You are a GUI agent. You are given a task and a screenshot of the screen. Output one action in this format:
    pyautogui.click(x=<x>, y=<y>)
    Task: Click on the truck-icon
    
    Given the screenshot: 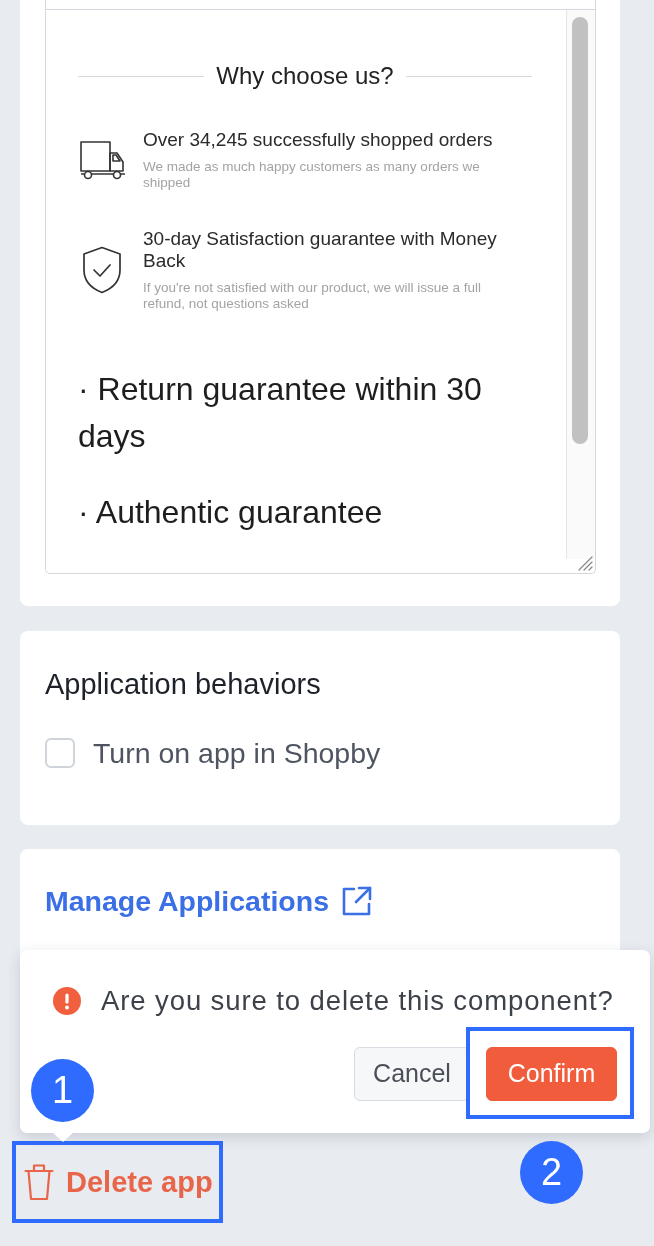 What is the action you would take?
    pyautogui.click(x=103, y=160)
    